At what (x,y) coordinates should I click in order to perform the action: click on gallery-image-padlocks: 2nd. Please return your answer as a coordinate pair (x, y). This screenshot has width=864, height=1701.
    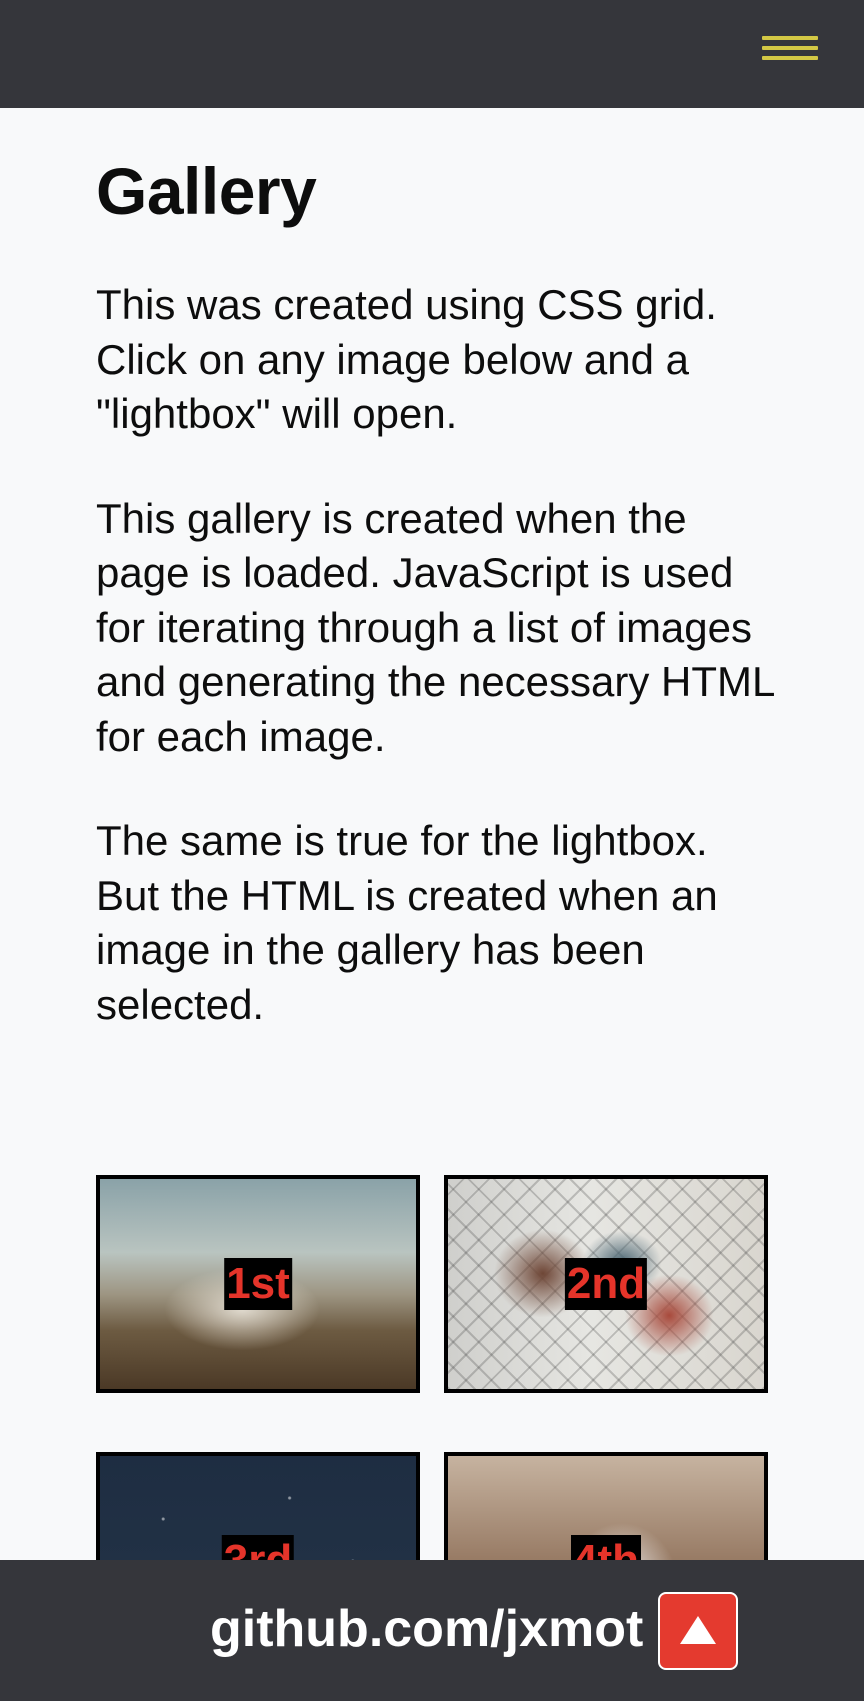
    Looking at the image, I should click on (606, 1284).